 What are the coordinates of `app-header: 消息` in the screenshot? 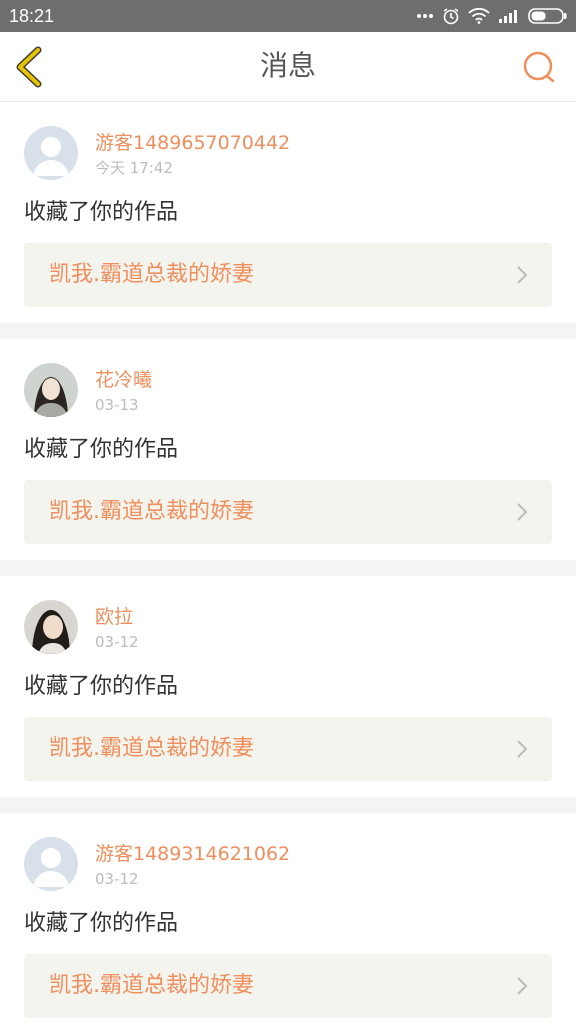 It's located at (288, 67).